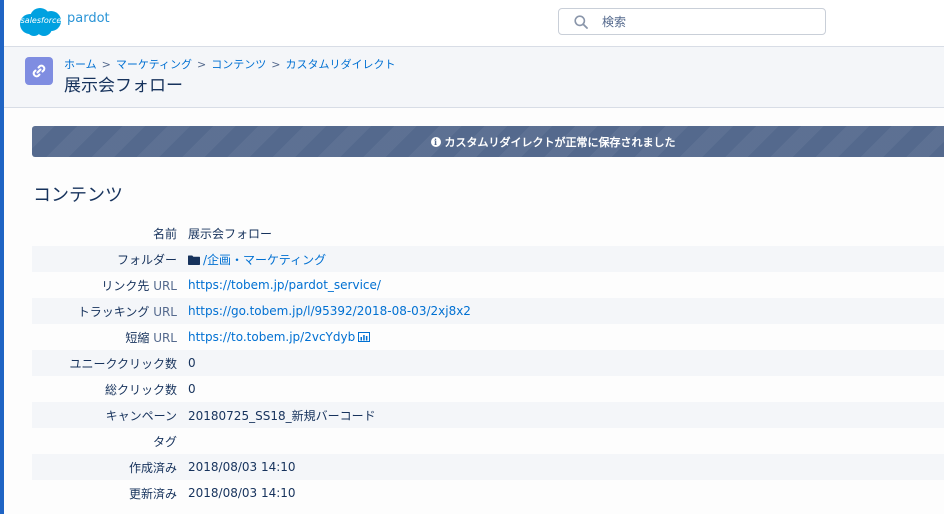 The width and height of the screenshot is (944, 514). I want to click on detail-label: タグ, so click(164, 441).